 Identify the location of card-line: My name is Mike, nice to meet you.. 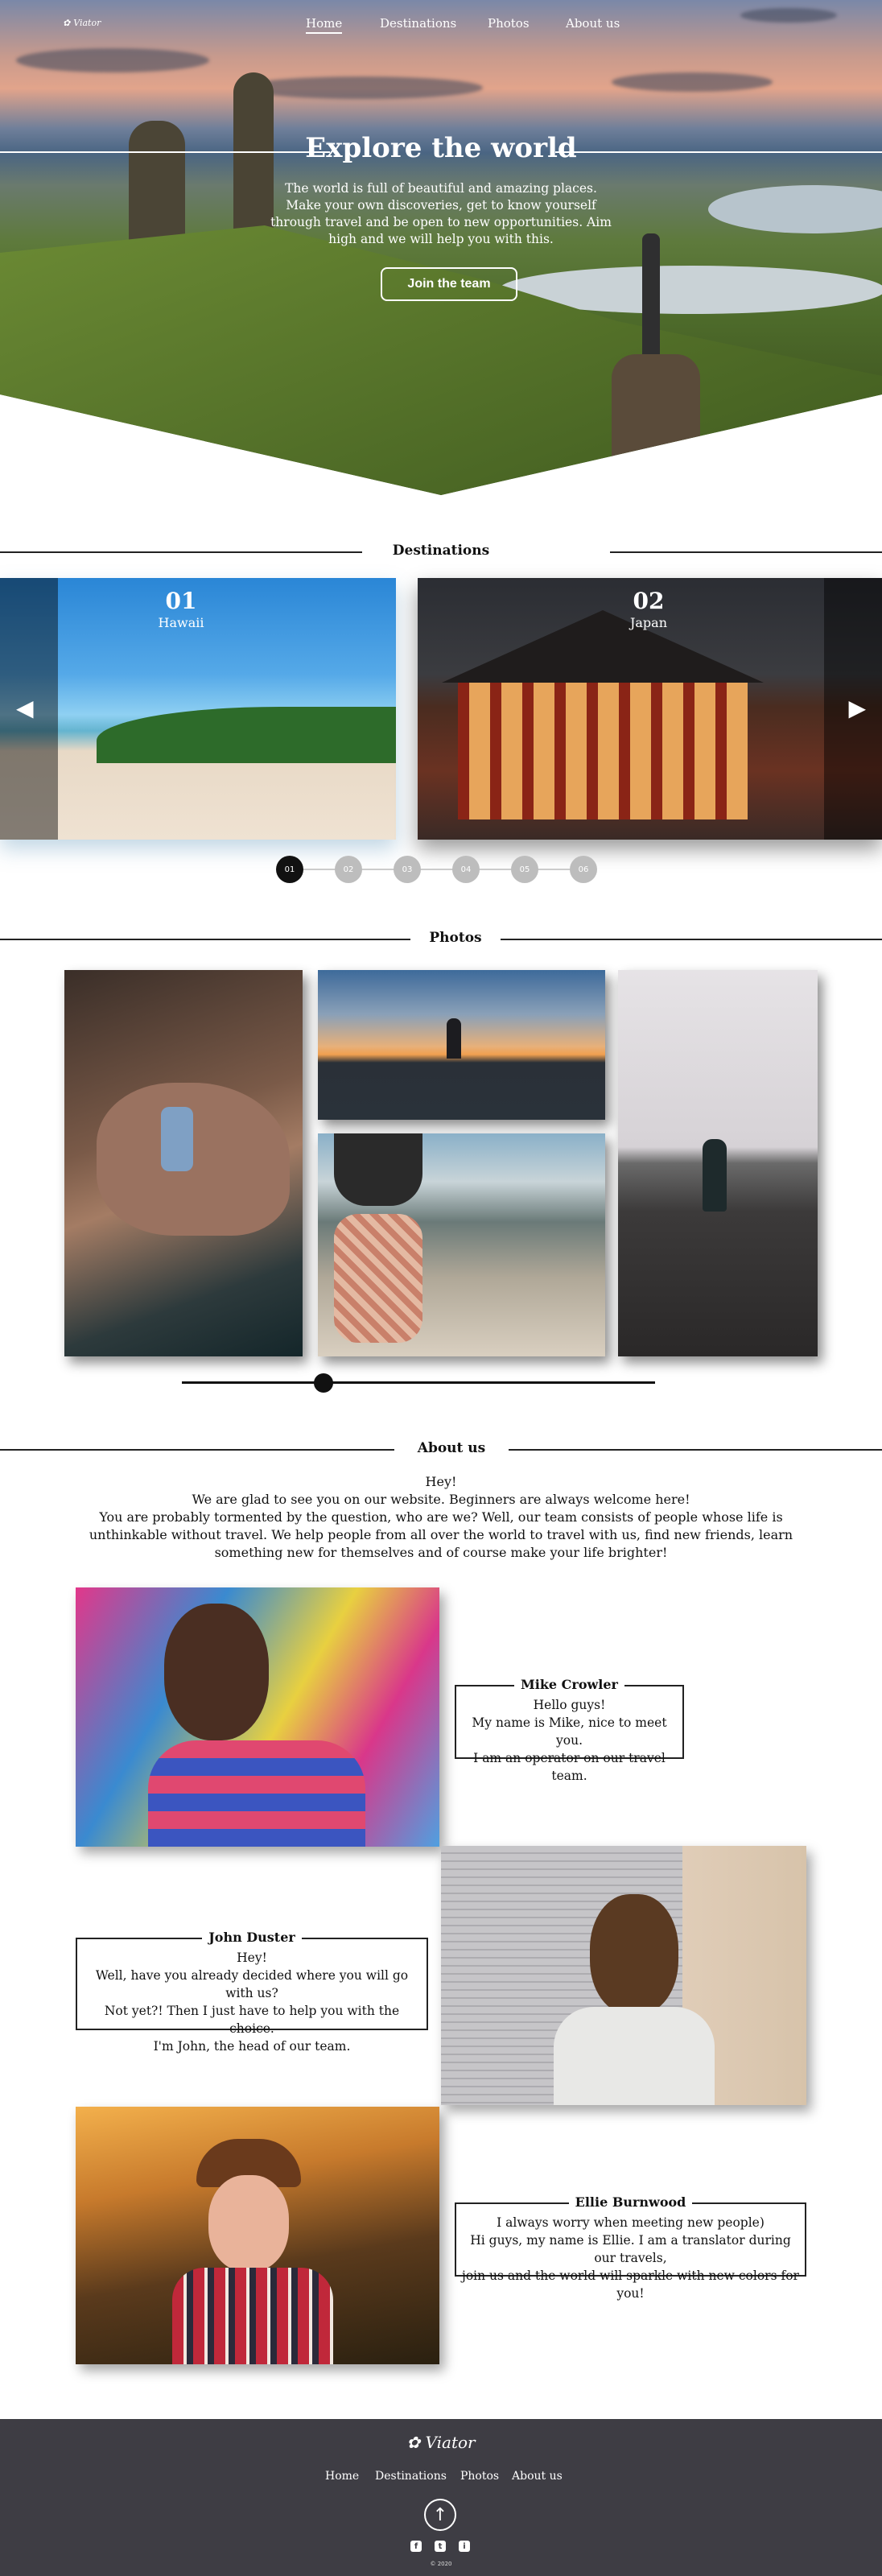
(569, 1731).